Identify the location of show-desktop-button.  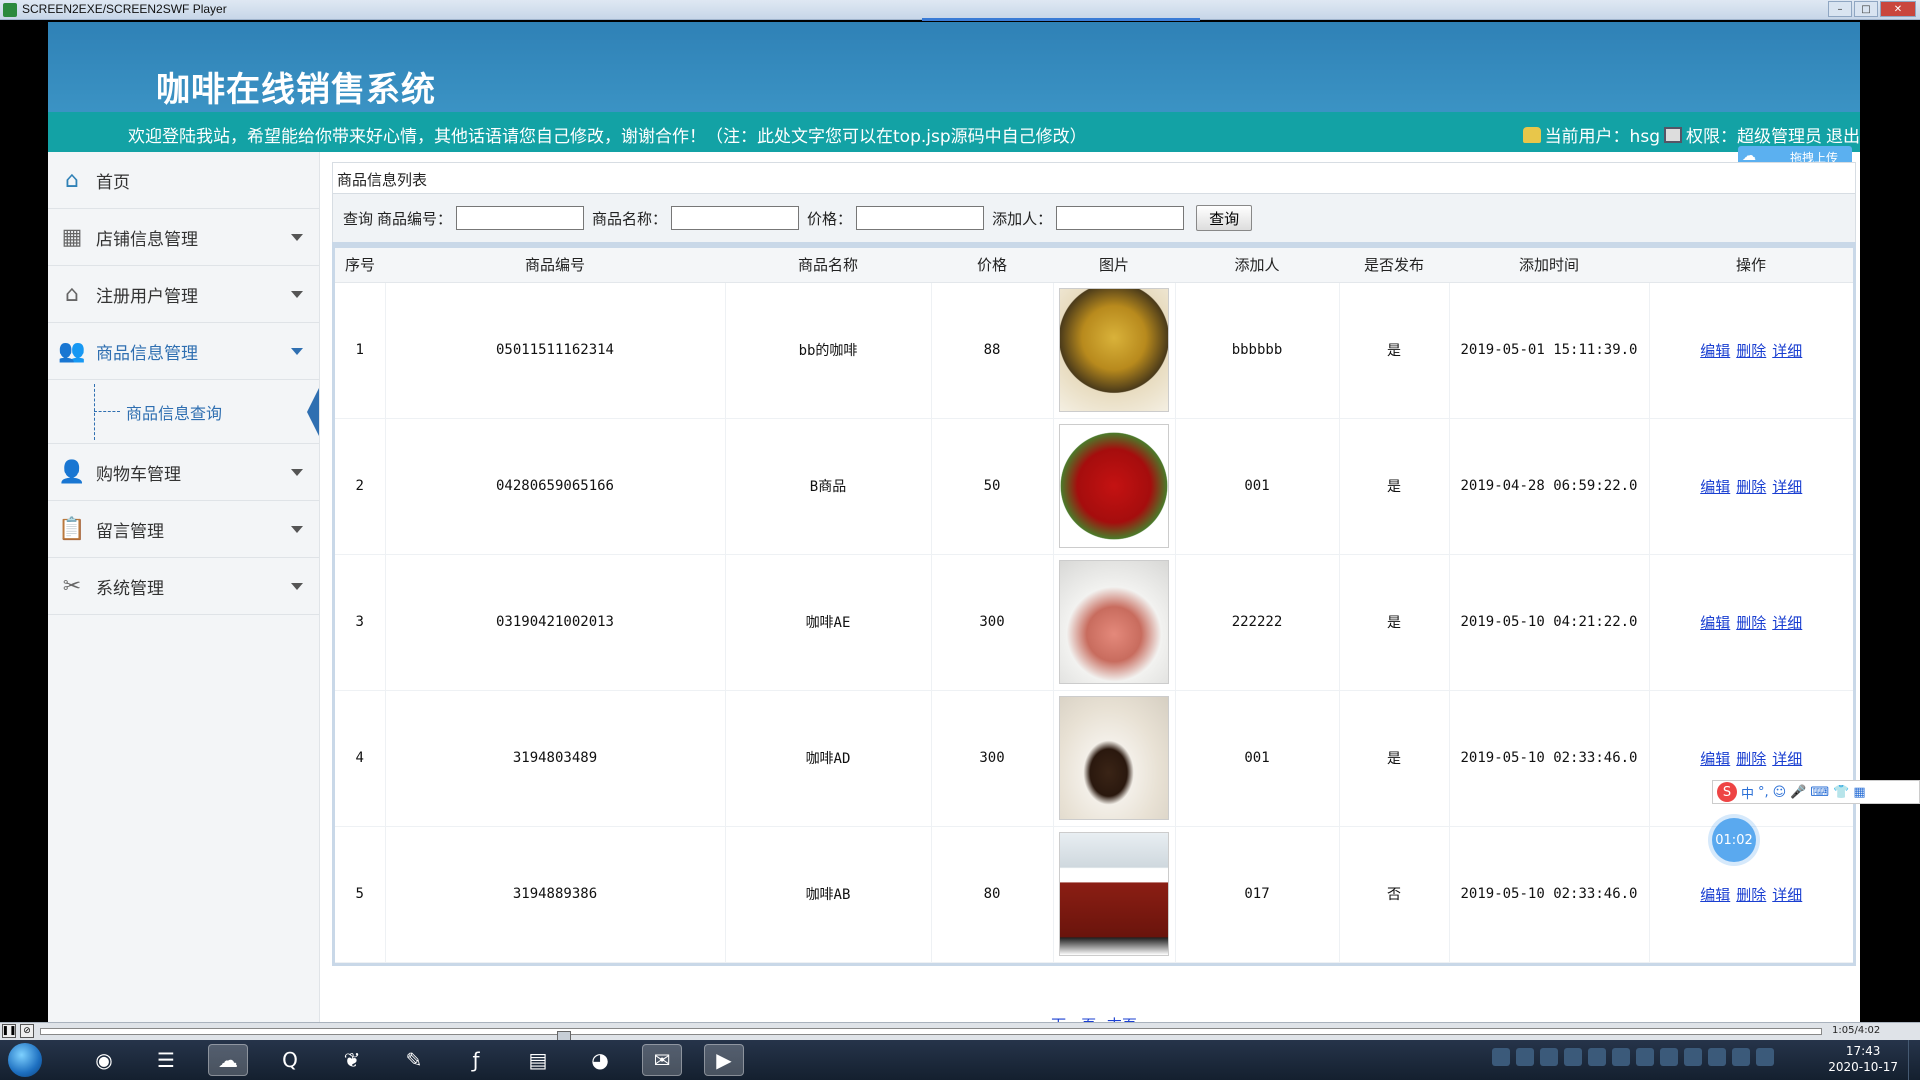
(1914, 1060).